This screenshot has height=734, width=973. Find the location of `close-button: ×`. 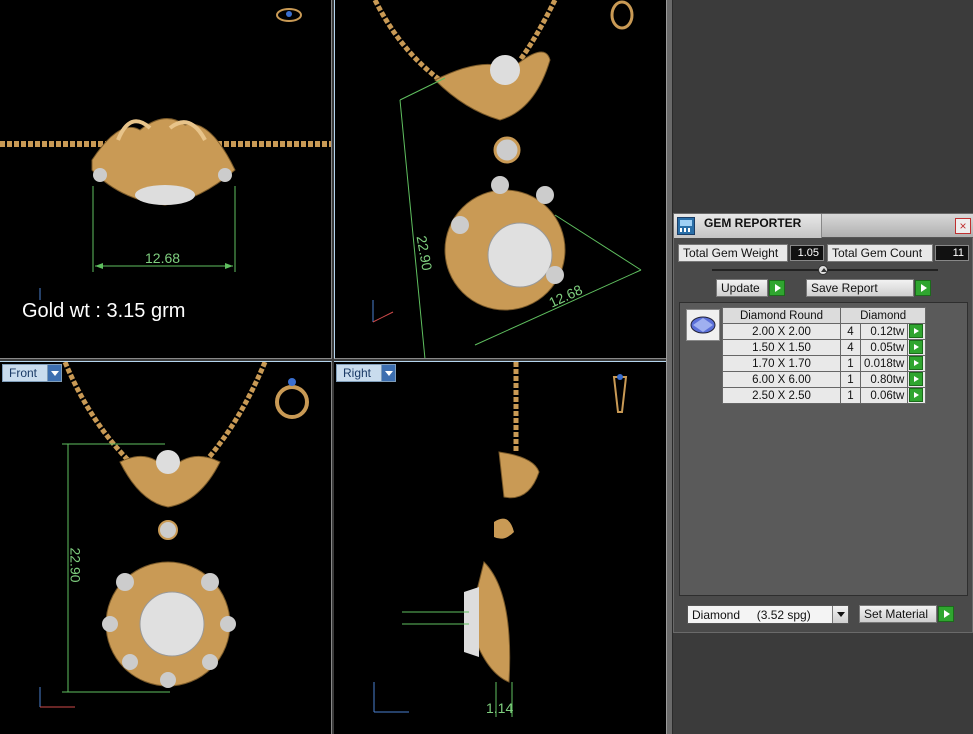

close-button: × is located at coordinates (963, 226).